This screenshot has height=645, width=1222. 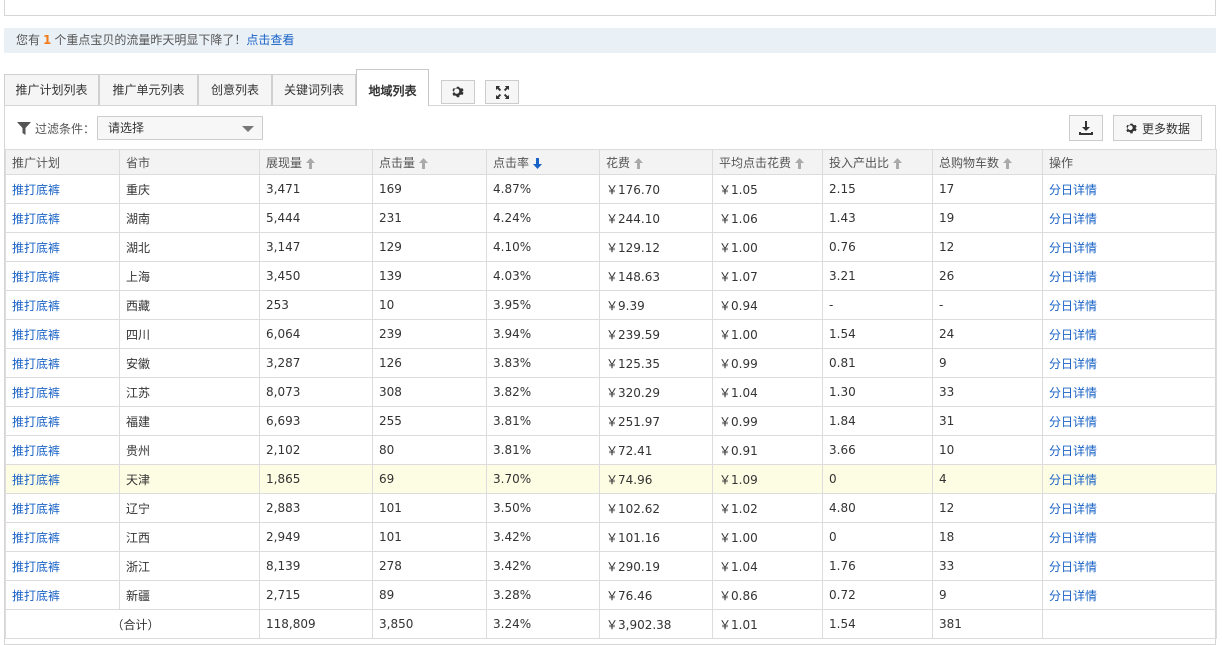 What do you see at coordinates (610, 8) in the screenshot?
I see `top-panel` at bounding box center [610, 8].